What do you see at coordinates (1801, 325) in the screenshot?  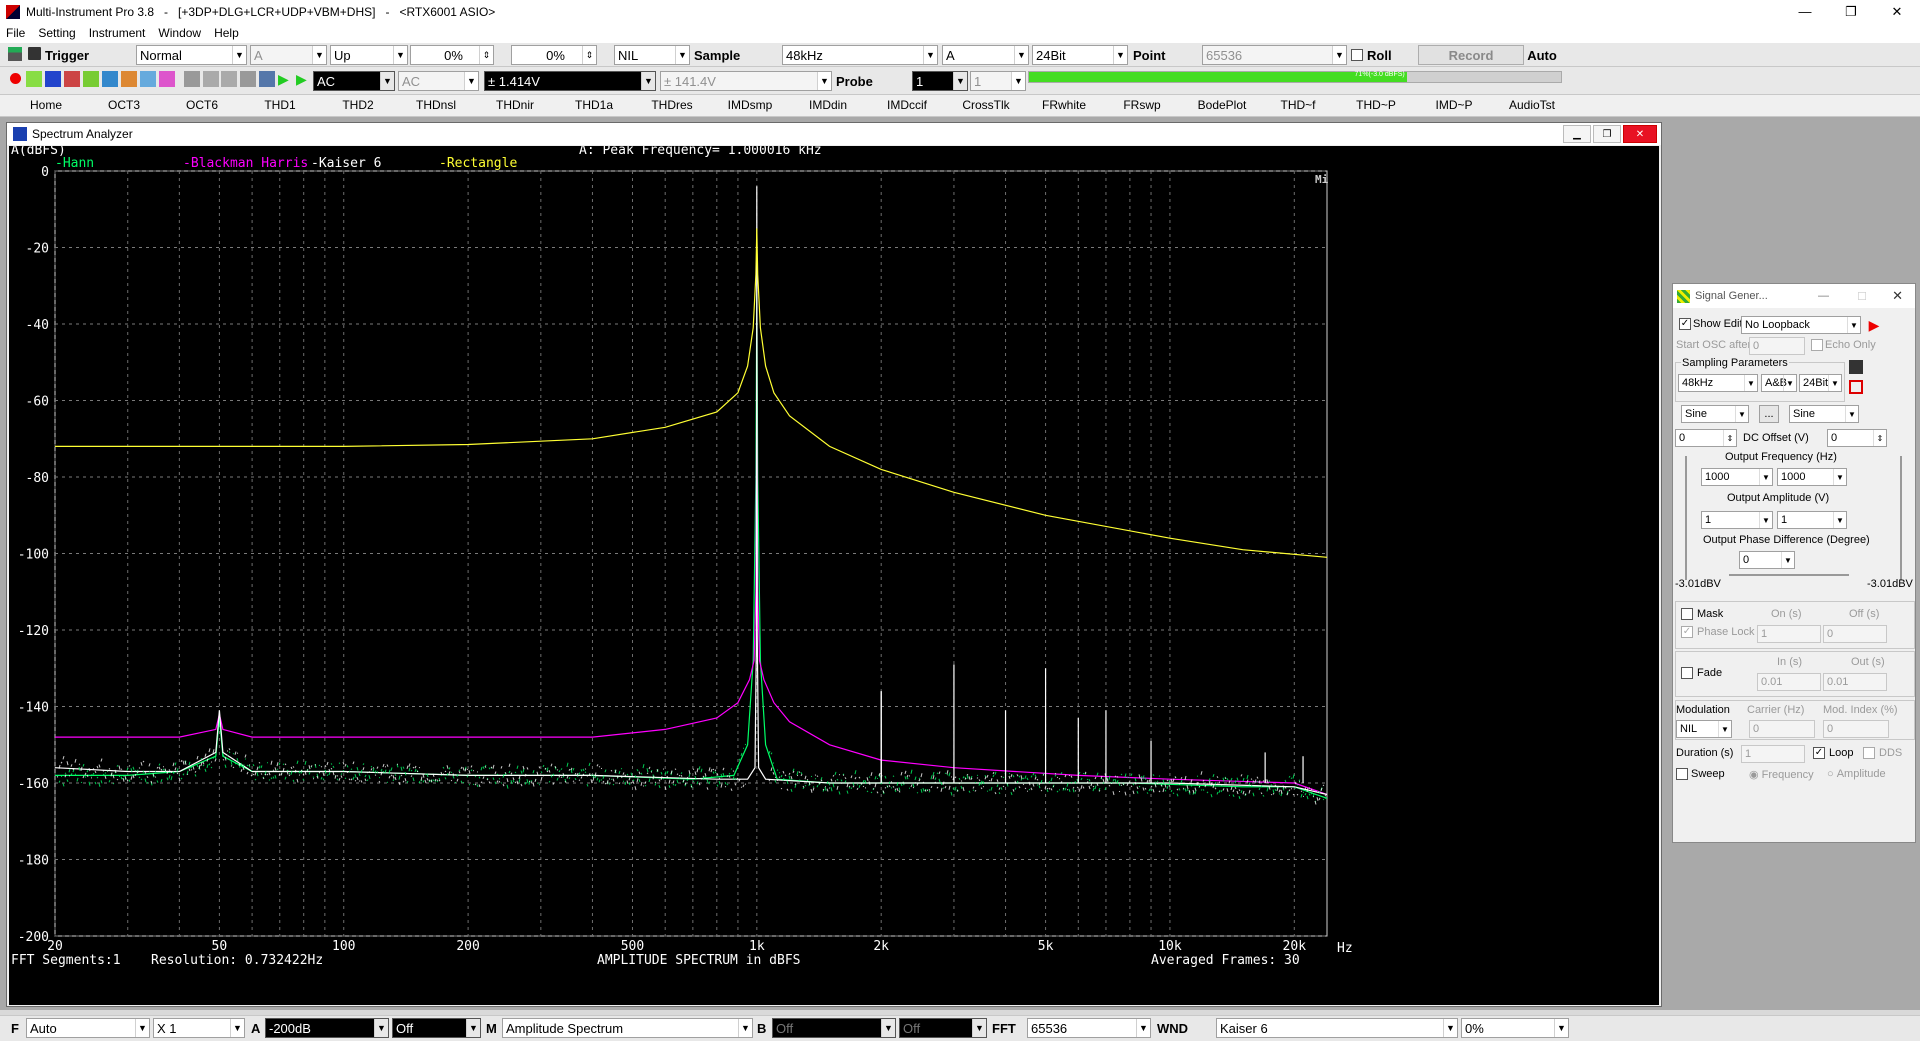 I see `loopback-select: No Loopback ▼` at bounding box center [1801, 325].